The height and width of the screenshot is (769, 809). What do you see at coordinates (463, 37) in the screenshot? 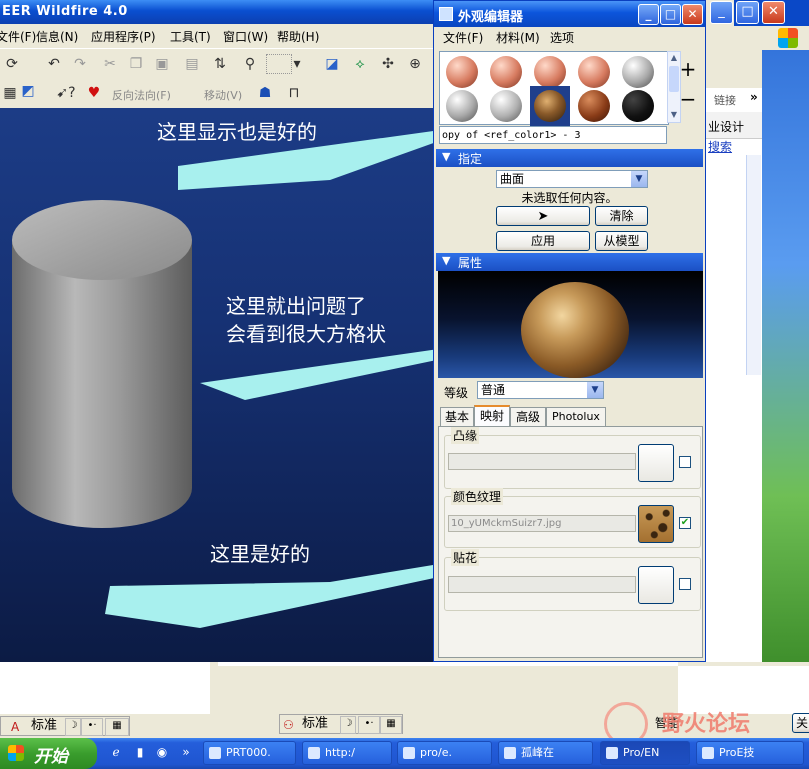
I see `dialog-menu-file: 文件(F)` at bounding box center [463, 37].